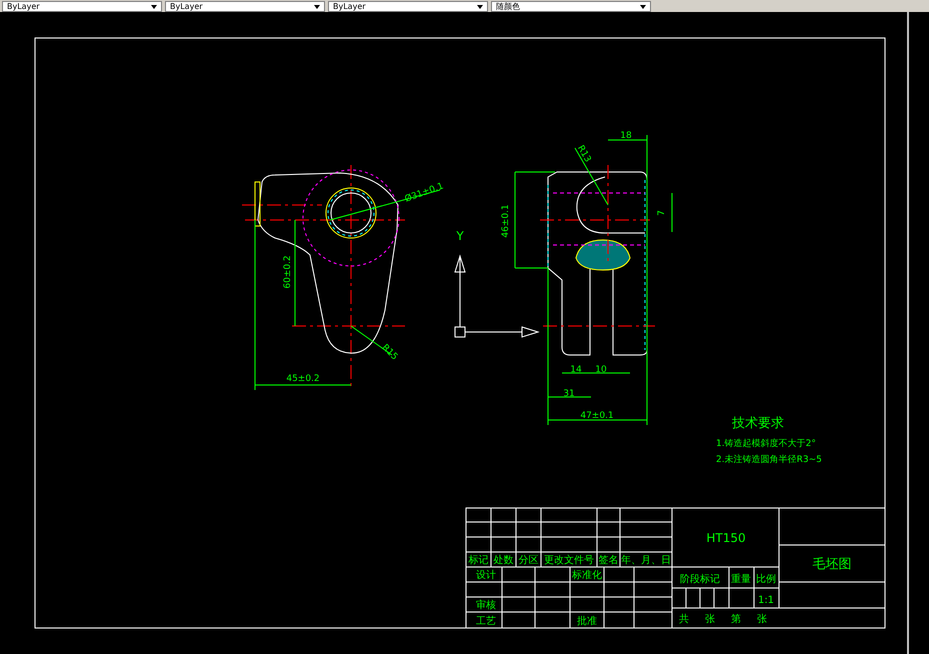 Image resolution: width=929 pixels, height=654 pixels. I want to click on table-header: 重量, so click(741, 579).